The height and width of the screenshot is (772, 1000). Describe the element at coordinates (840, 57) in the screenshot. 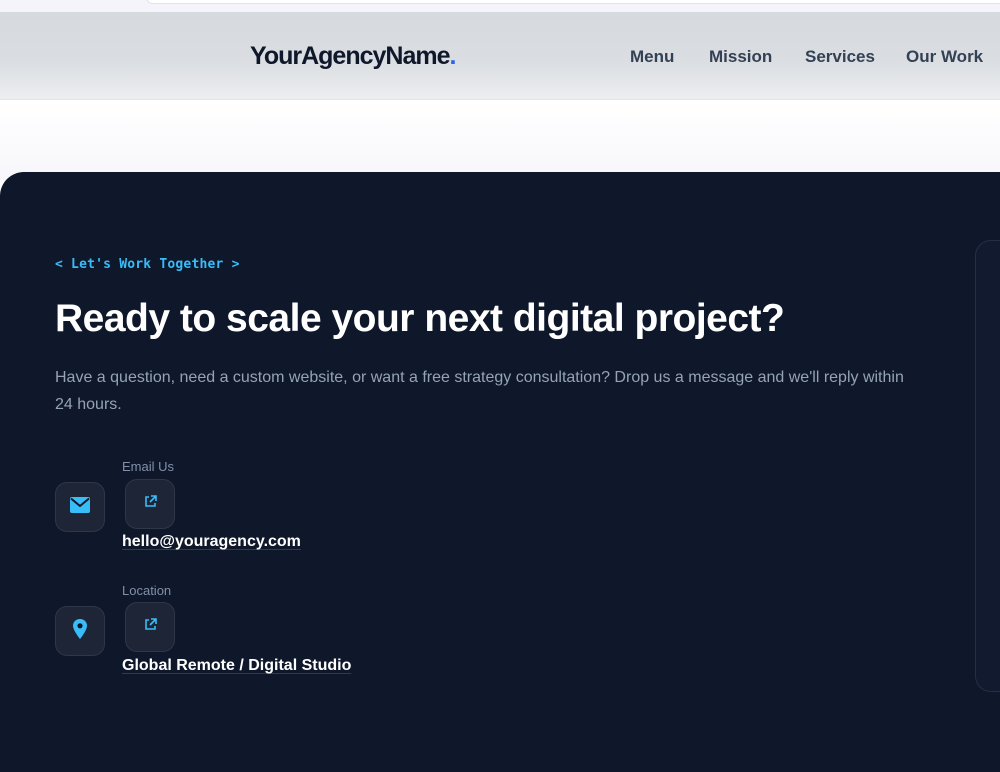

I see `nav-services: Services` at that location.